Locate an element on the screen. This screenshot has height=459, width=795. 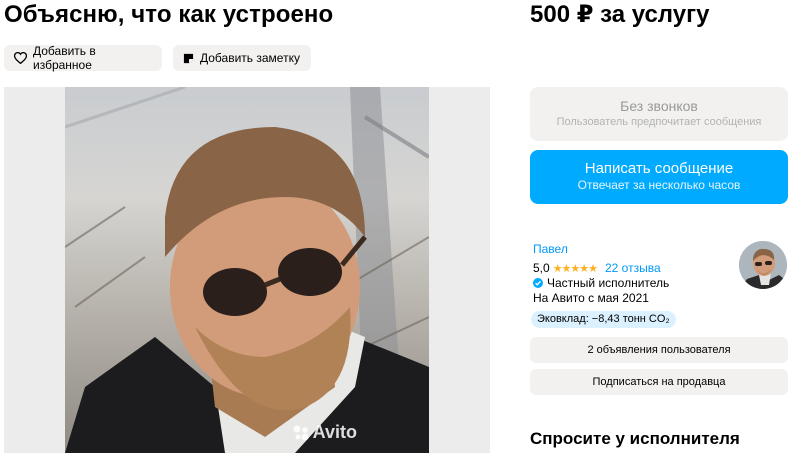
seller-type: Частный исполнитель is located at coordinates (601, 283).